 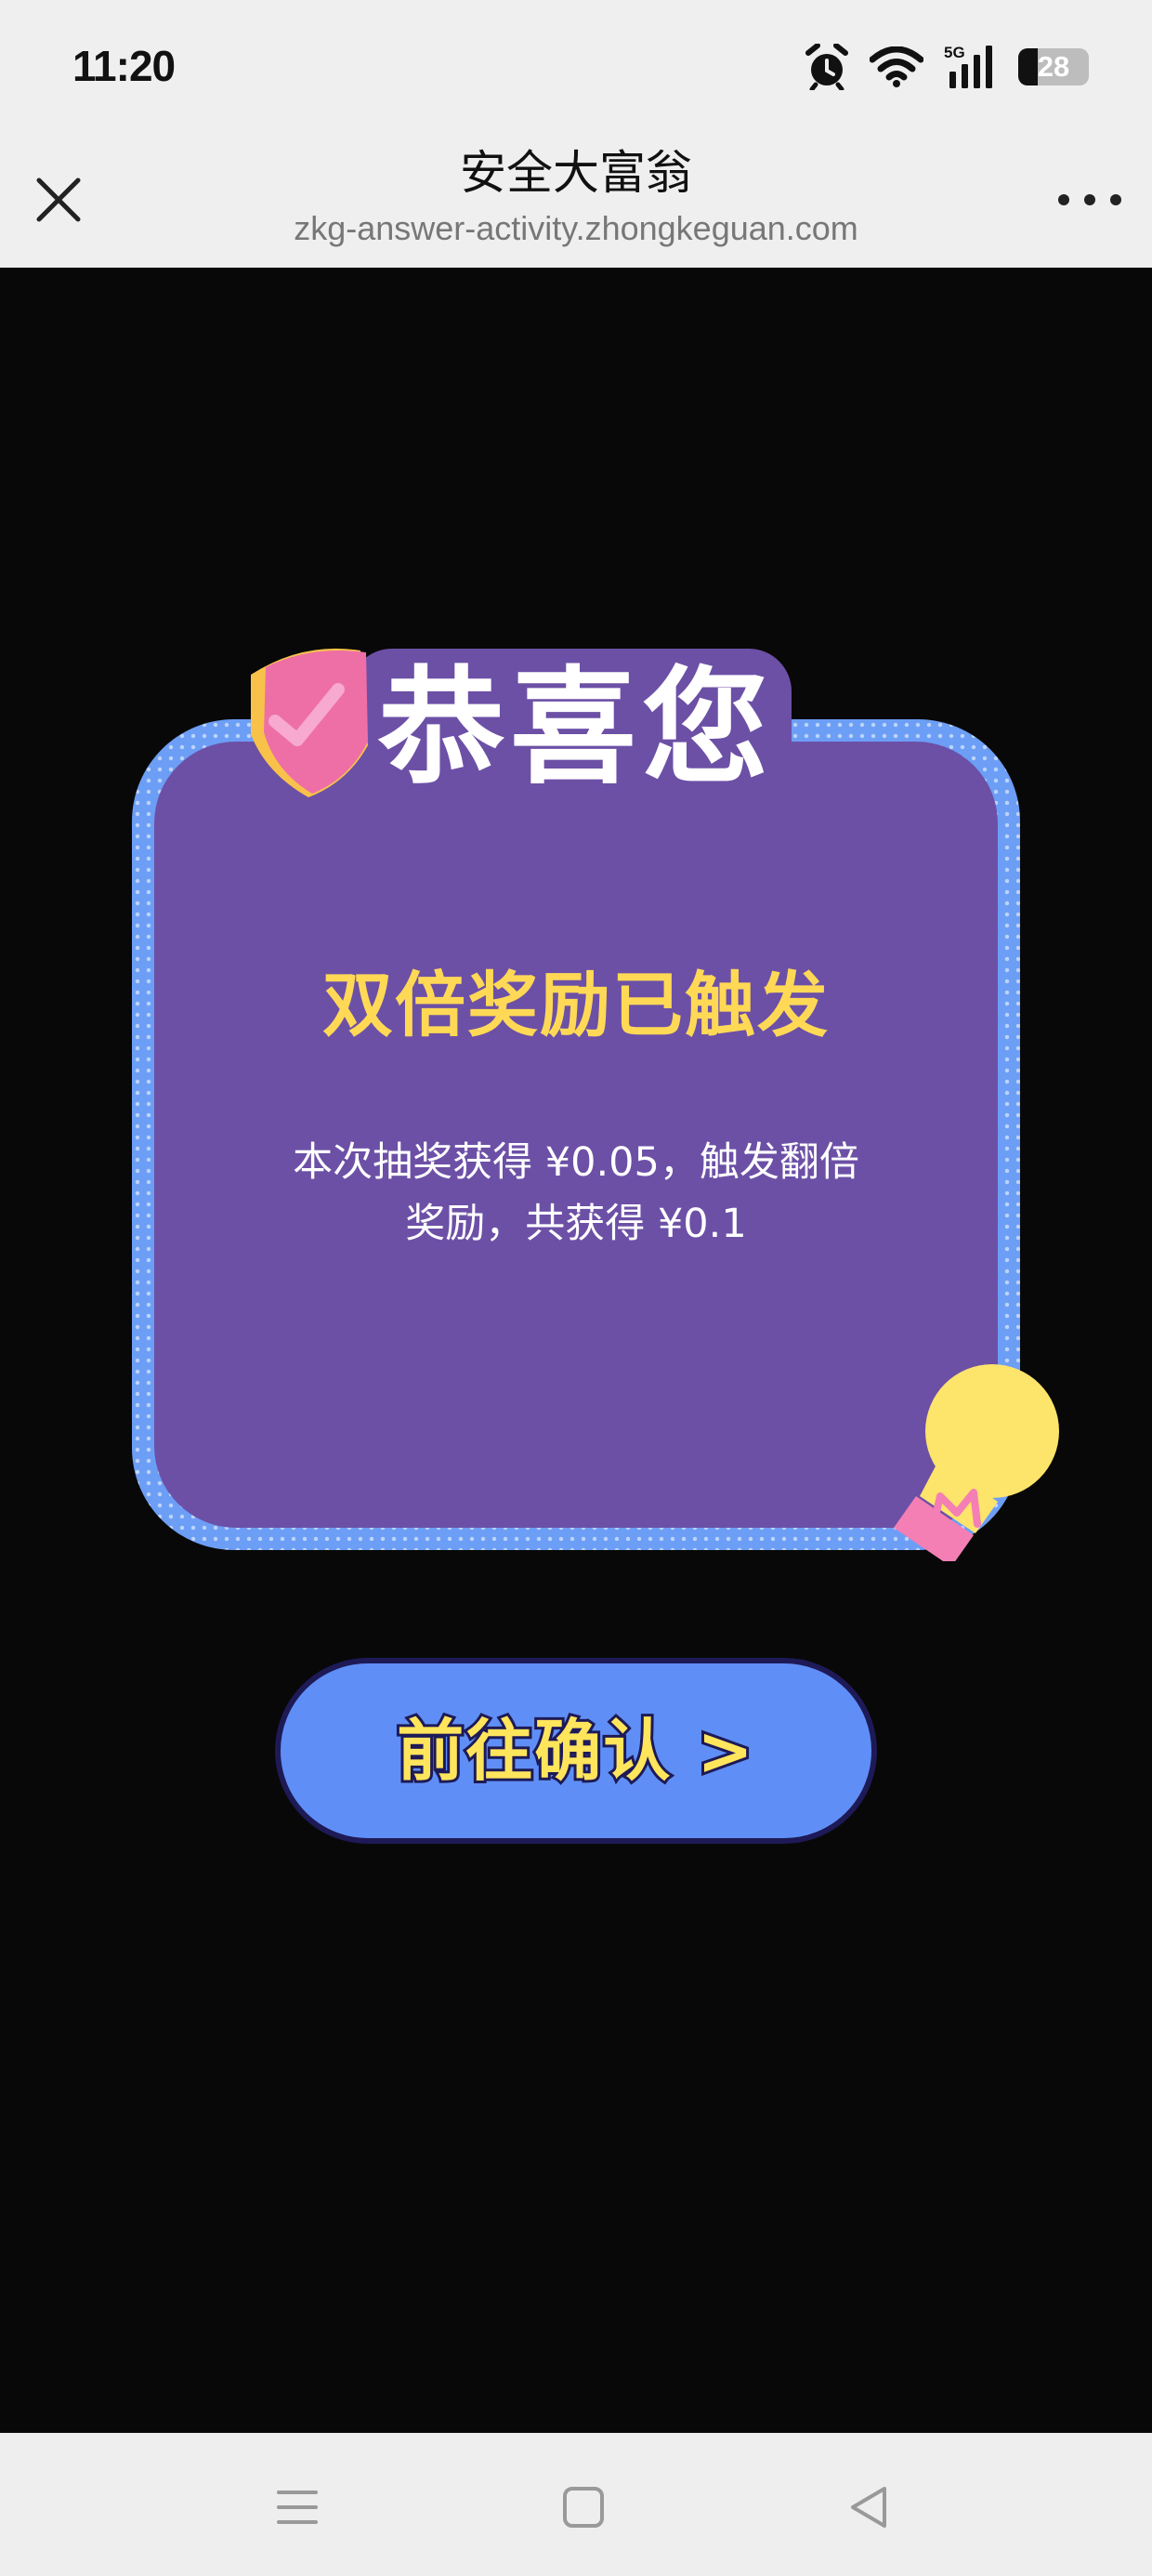 I want to click on more-icon, so click(x=1089, y=199).